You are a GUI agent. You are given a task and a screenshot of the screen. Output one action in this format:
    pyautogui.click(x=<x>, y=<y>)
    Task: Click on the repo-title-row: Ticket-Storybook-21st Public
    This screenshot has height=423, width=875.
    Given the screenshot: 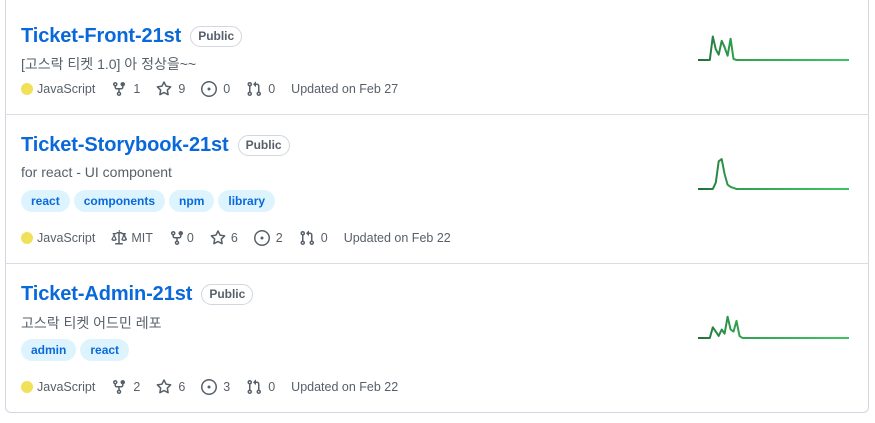 What is the action you would take?
    pyautogui.click(x=155, y=145)
    